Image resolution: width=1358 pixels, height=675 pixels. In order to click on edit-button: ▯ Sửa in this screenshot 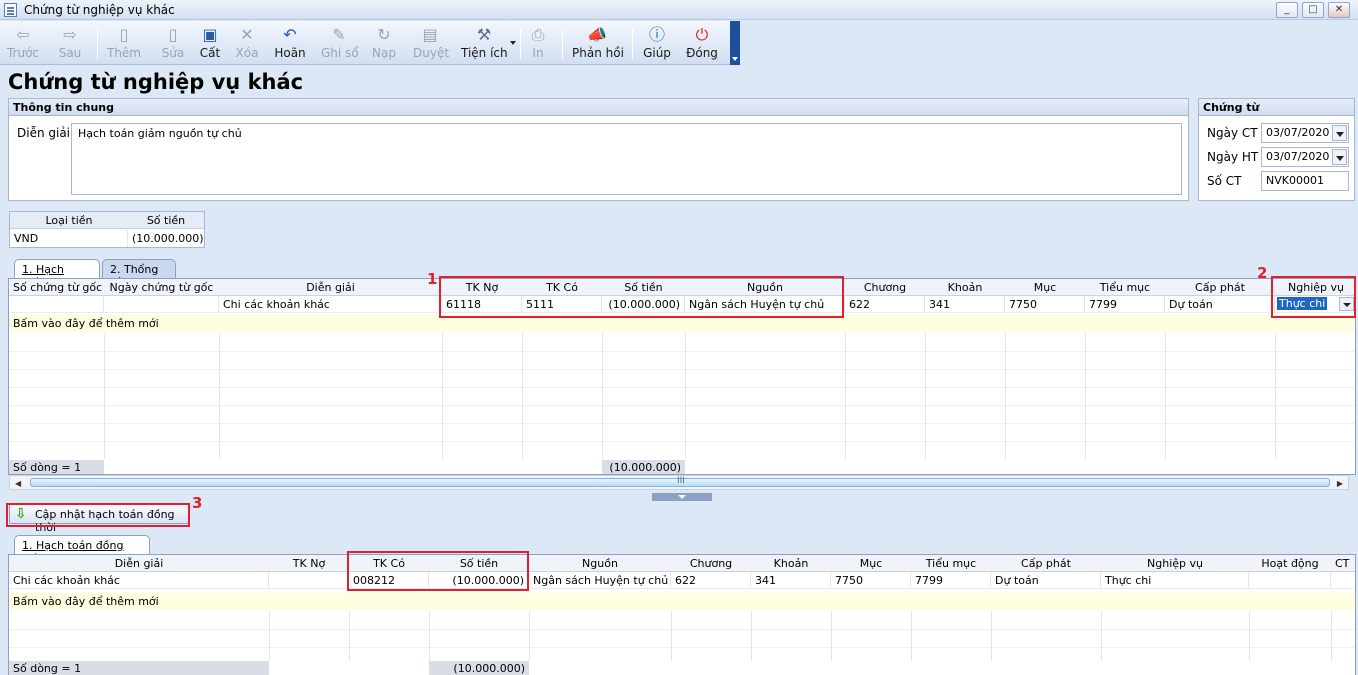, I will do `click(173, 44)`.